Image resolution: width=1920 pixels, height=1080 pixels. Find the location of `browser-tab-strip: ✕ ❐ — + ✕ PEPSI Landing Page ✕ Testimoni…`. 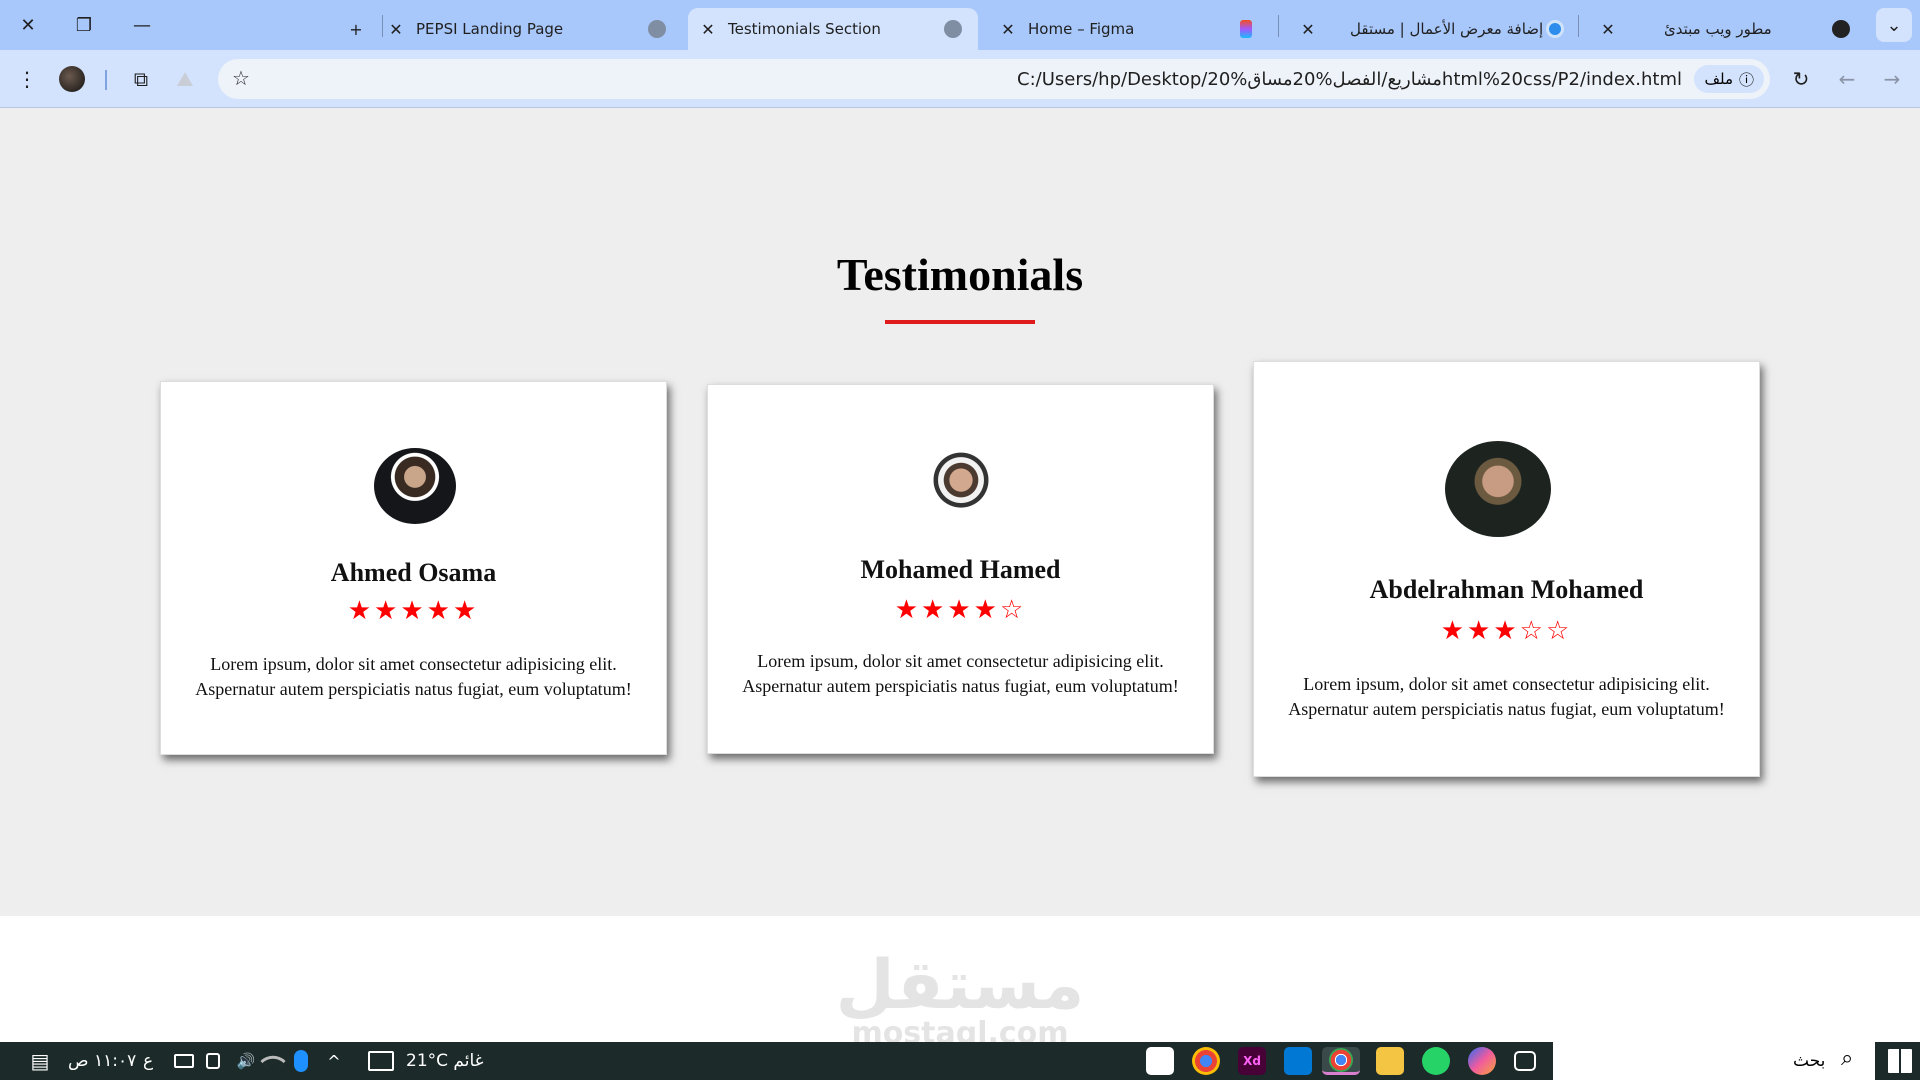

browser-tab-strip: ✕ ❐ — + ✕ PEPSI Landing Page ✕ Testimoni… is located at coordinates (960, 25).